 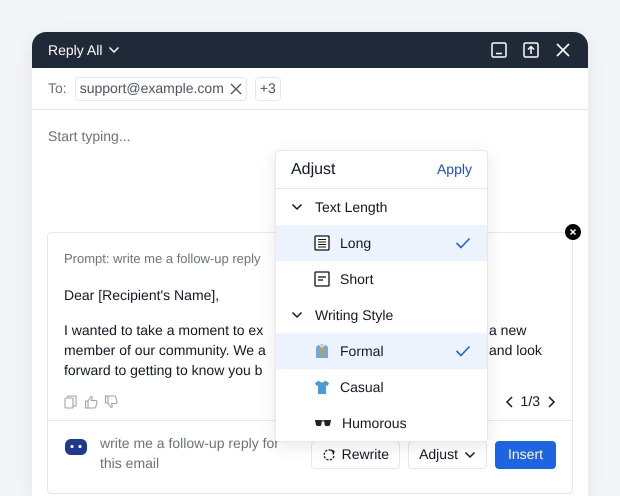 What do you see at coordinates (454, 169) in the screenshot?
I see `apply-link: Apply` at bounding box center [454, 169].